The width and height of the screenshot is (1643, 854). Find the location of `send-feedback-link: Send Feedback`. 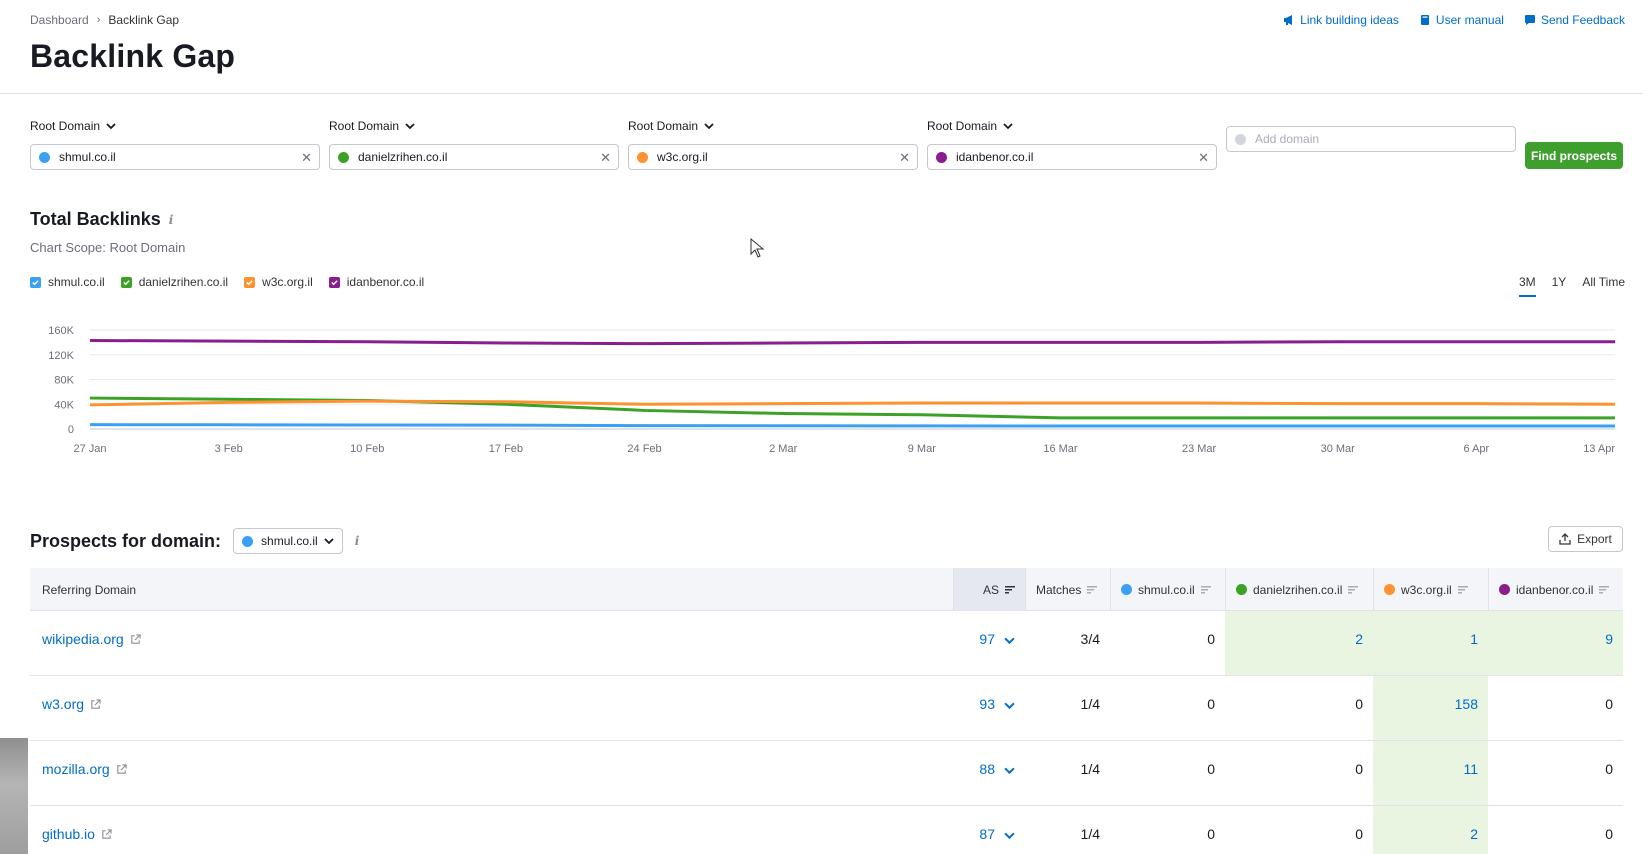

send-feedback-link: Send Feedback is located at coordinates (1574, 20).